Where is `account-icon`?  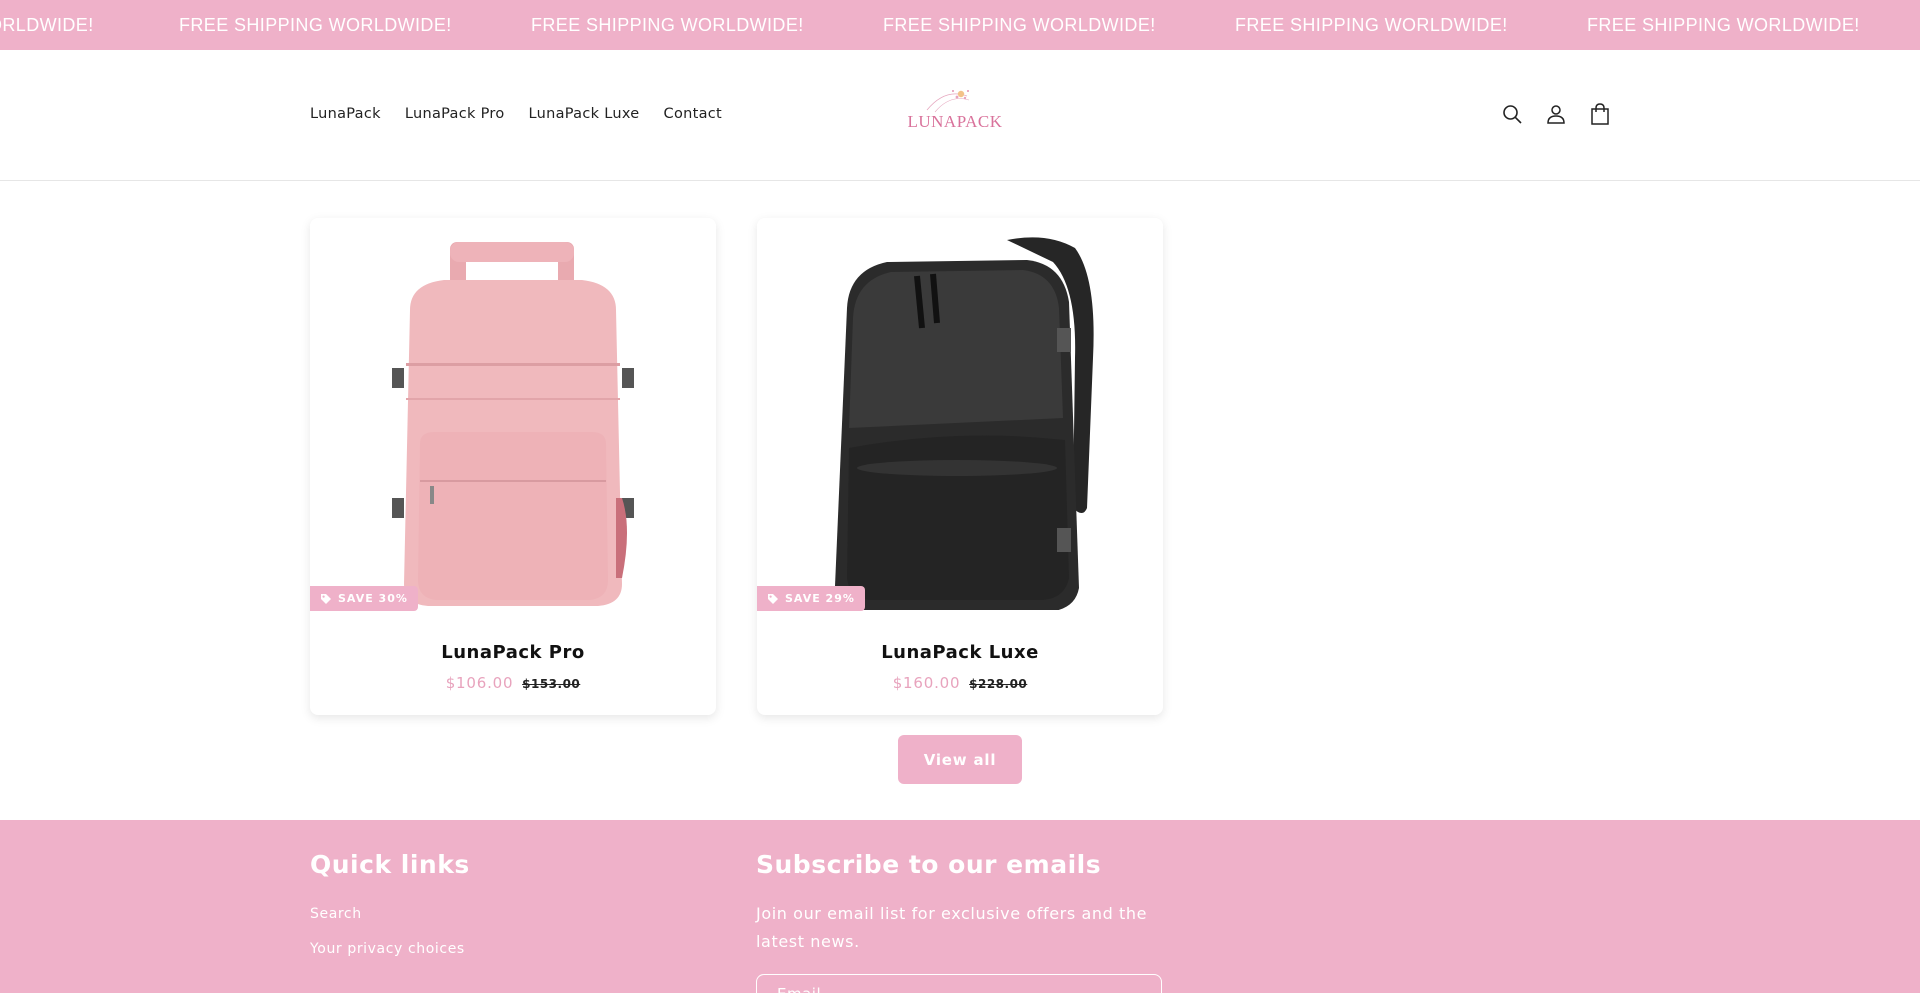 account-icon is located at coordinates (1556, 114).